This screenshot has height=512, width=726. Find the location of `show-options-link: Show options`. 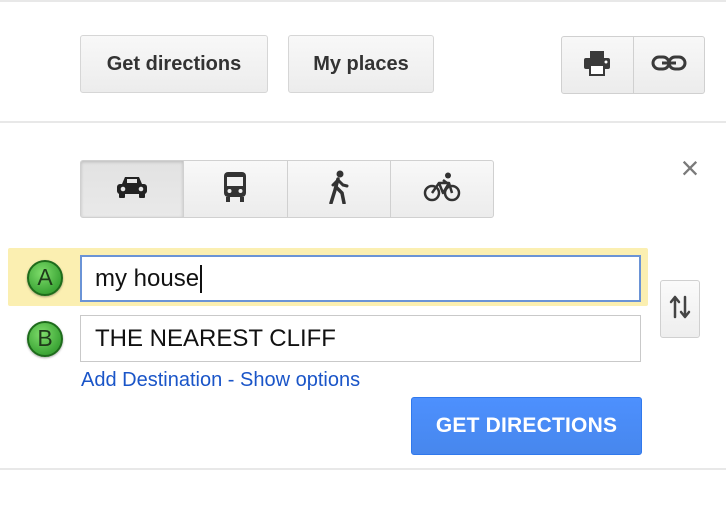

show-options-link: Show options is located at coordinates (300, 380).